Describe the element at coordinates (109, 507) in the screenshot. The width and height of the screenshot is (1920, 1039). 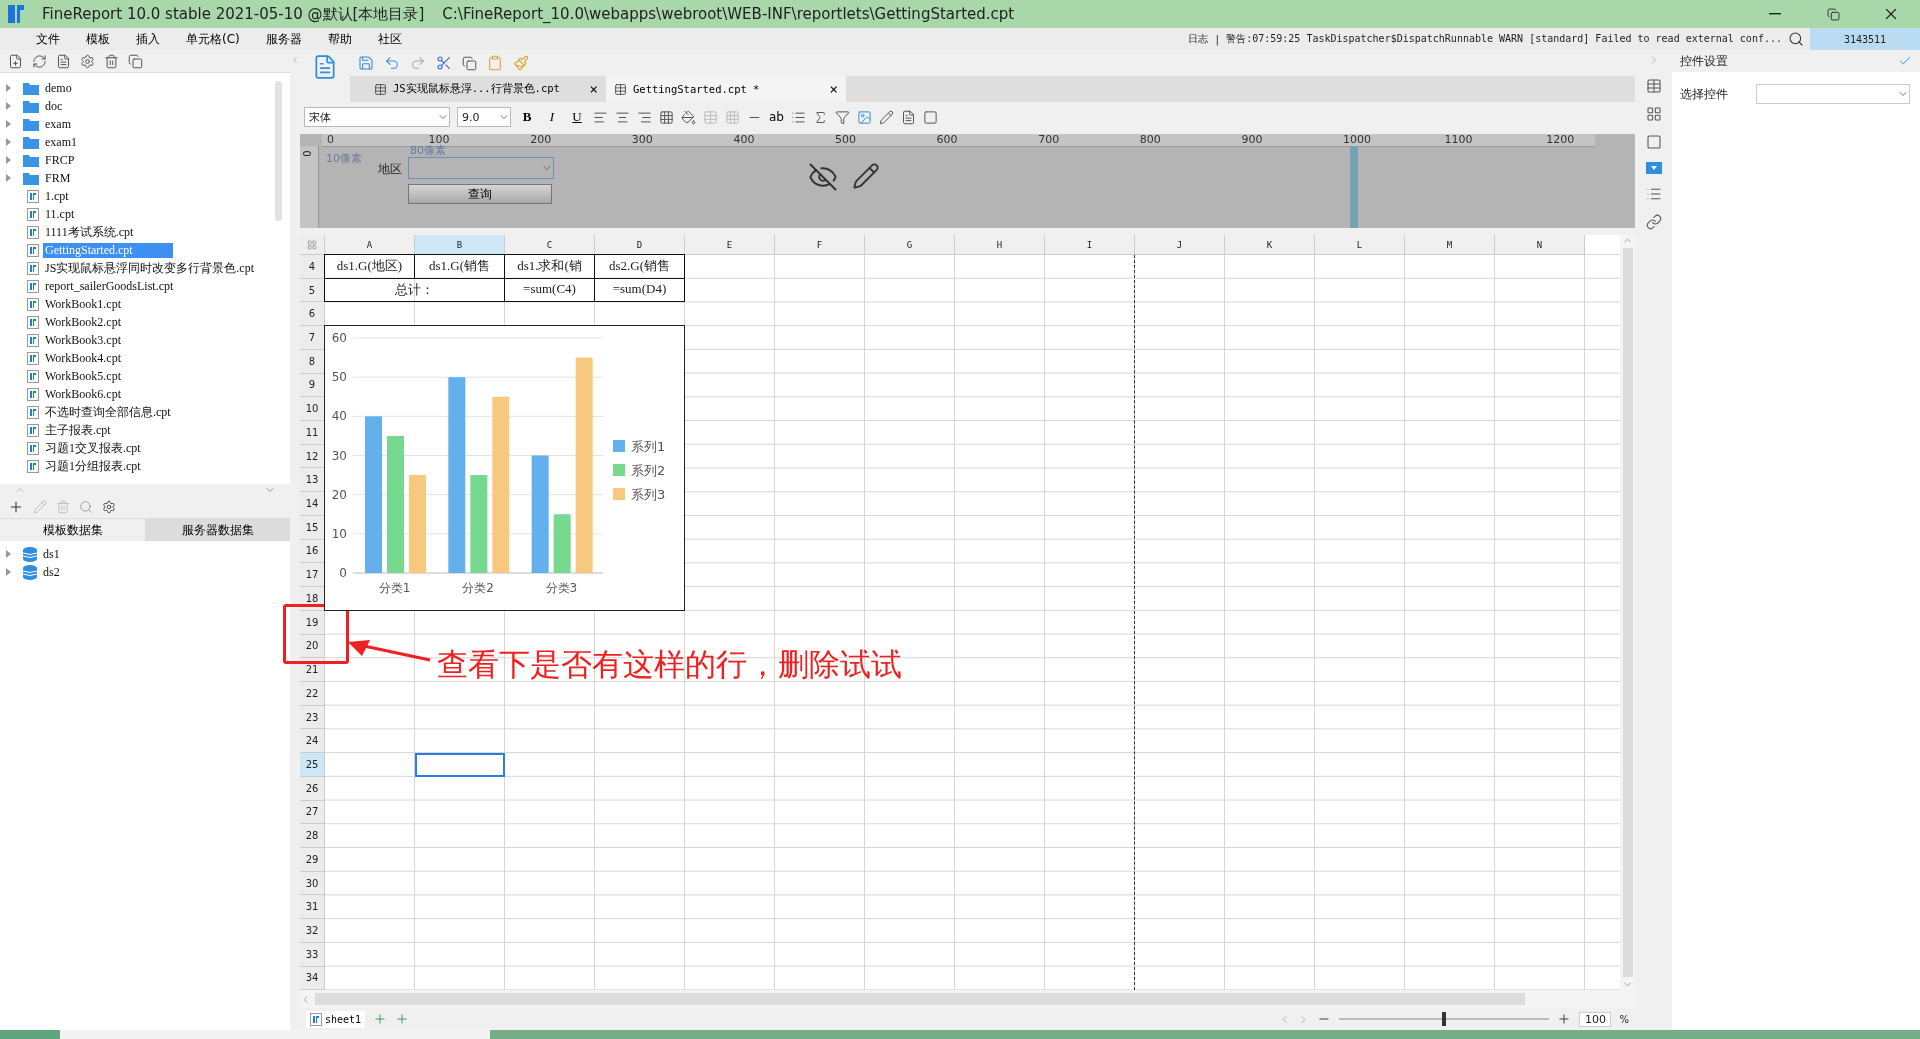
I see `settings-icon` at that location.